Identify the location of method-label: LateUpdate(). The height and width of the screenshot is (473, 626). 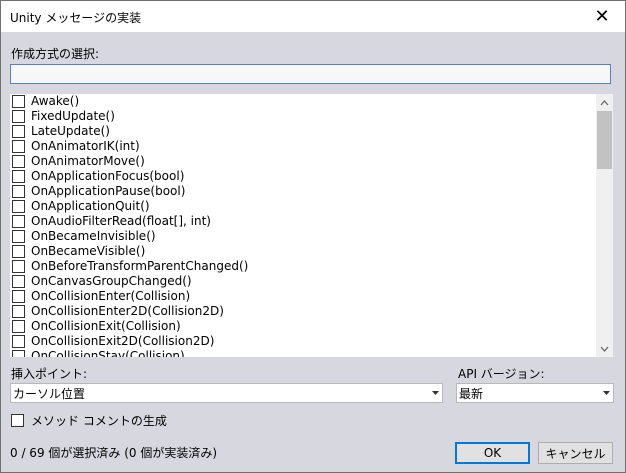
(70, 131).